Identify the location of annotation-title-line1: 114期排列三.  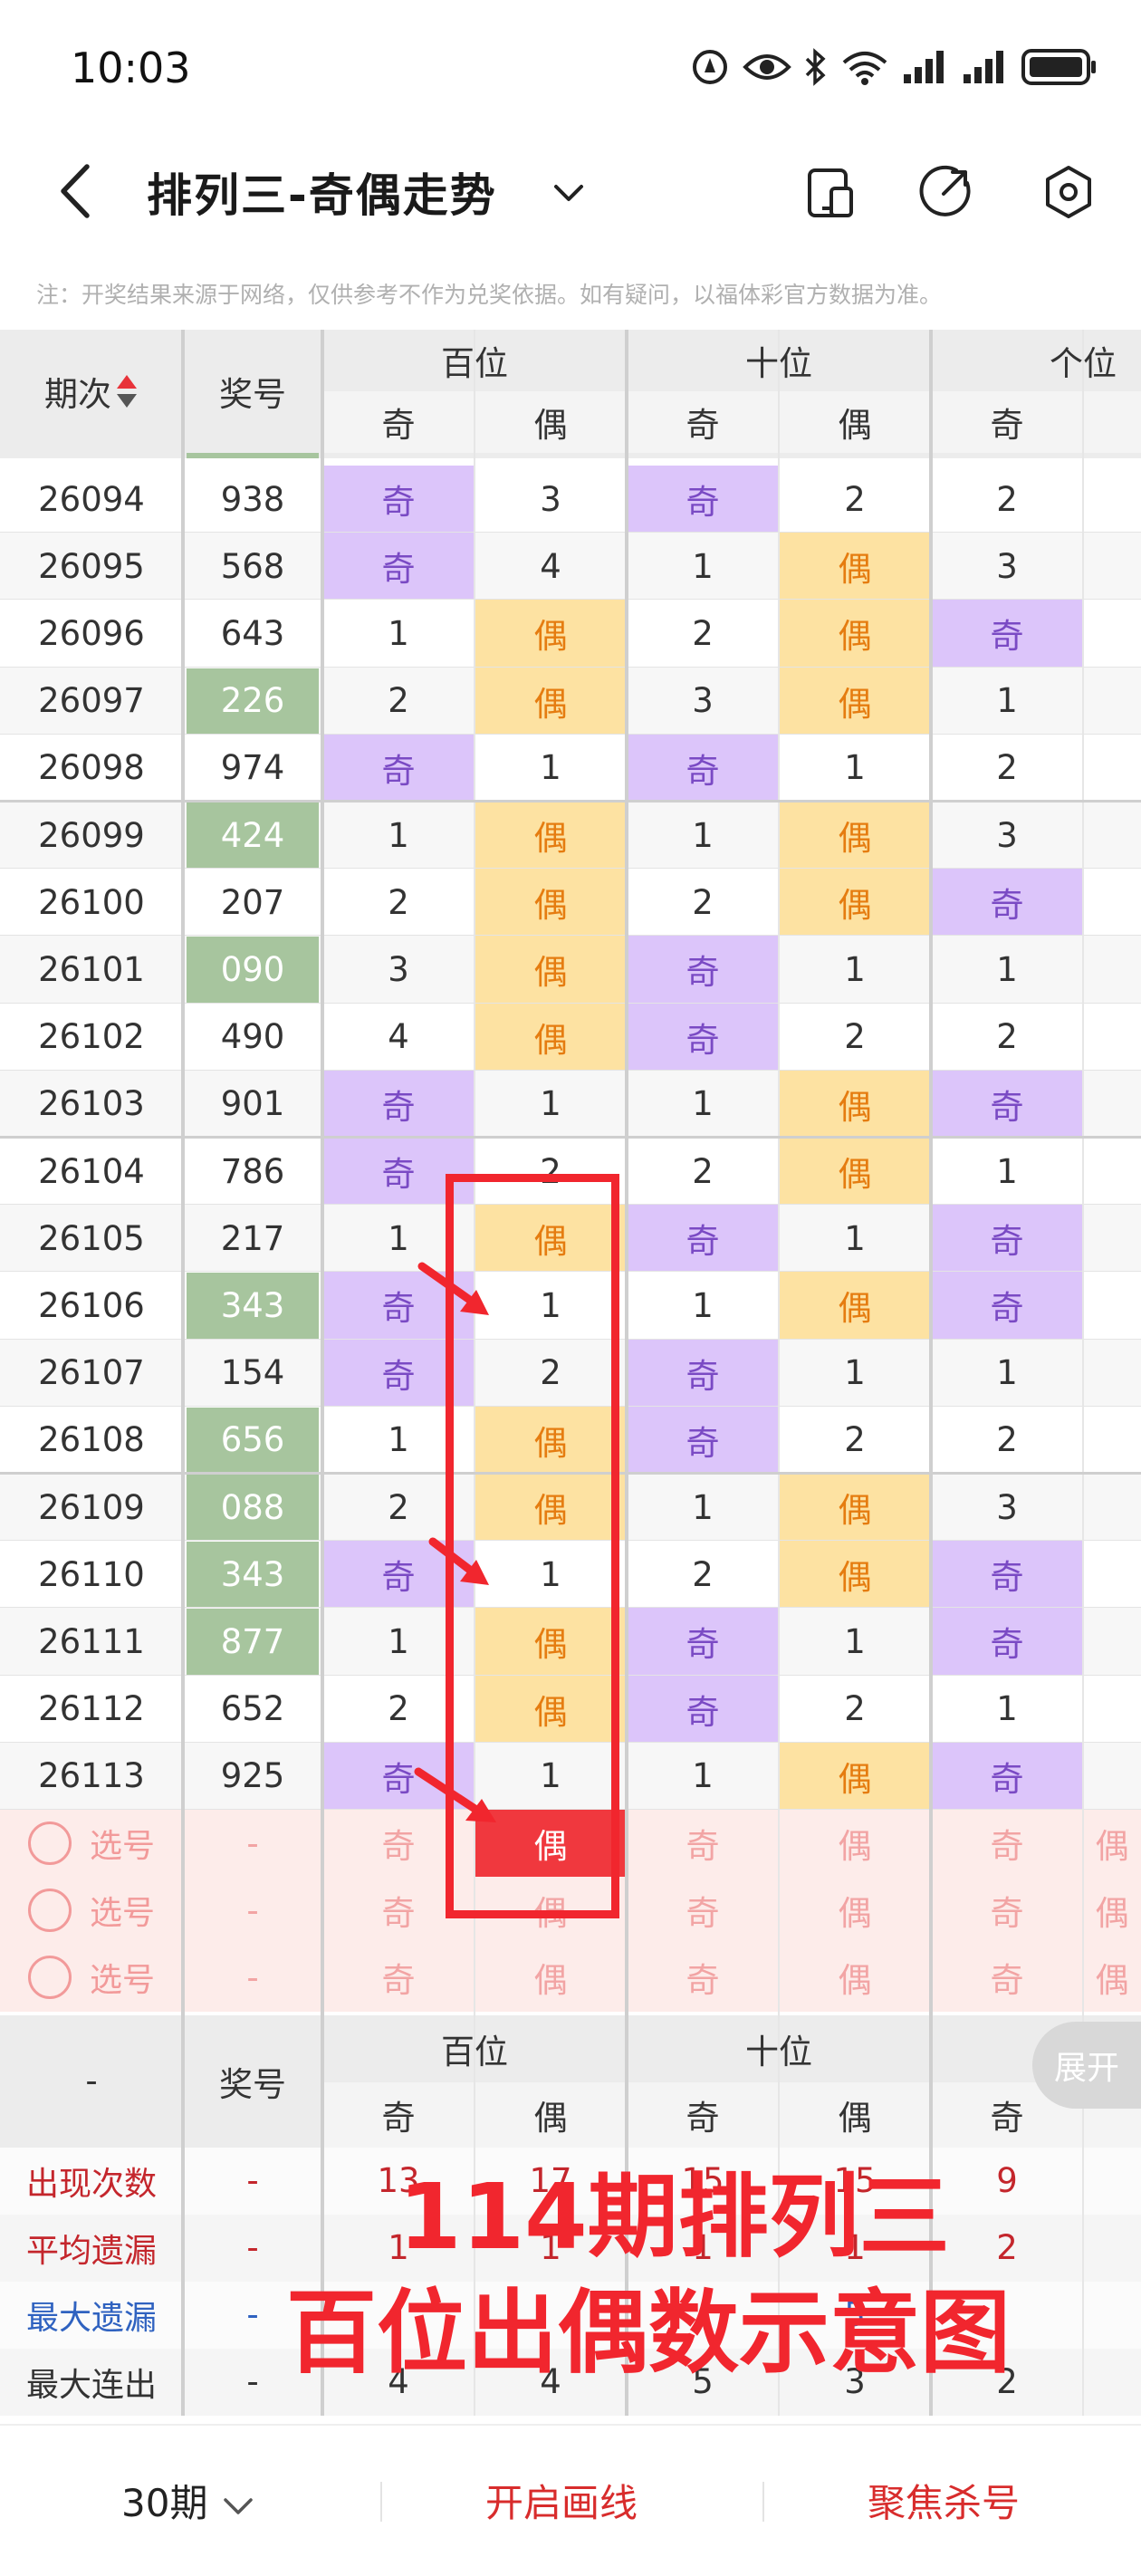
(674, 2217).